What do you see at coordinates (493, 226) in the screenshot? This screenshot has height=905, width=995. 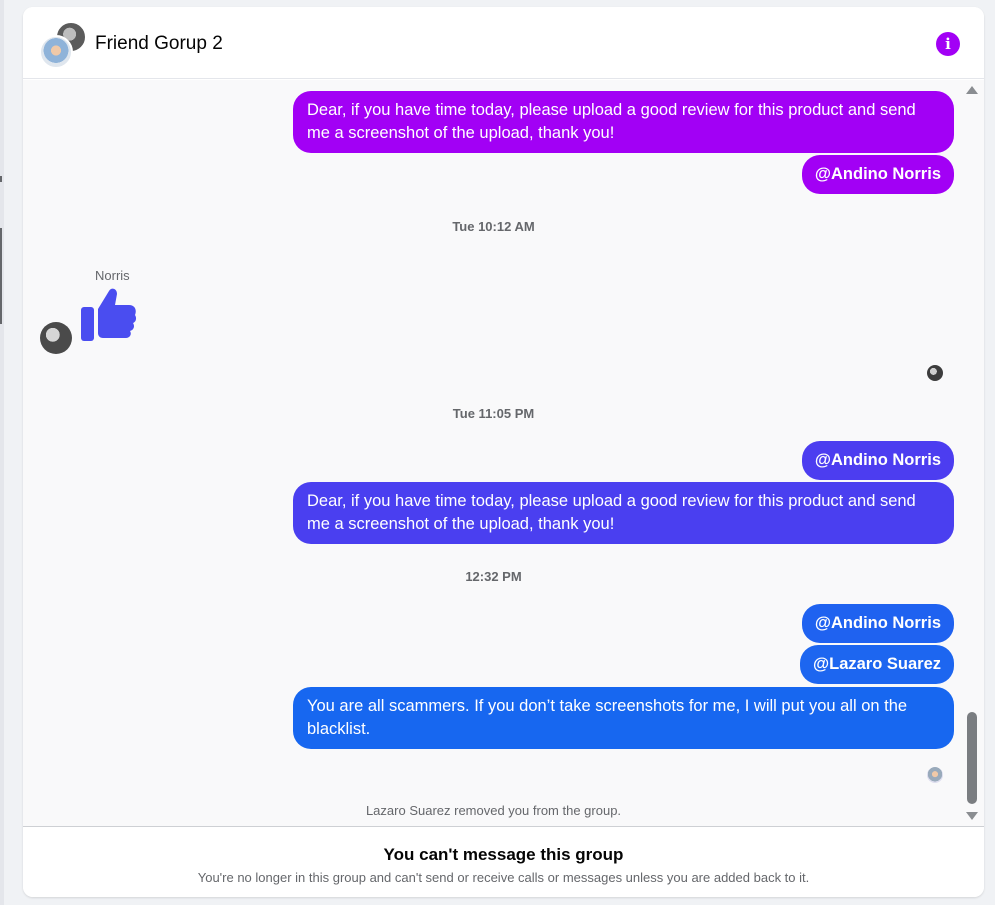 I see `timestamp: Tue 10:12 AM` at bounding box center [493, 226].